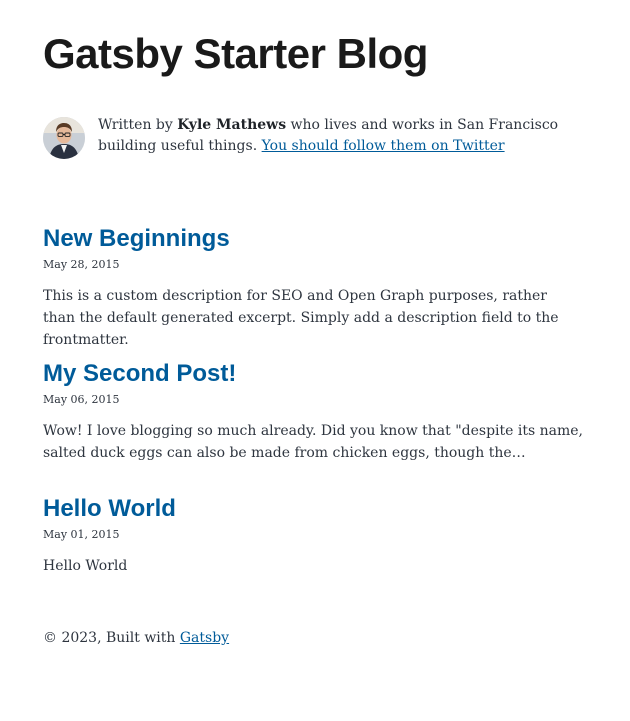 The width and height of the screenshot is (630, 721). Describe the element at coordinates (318, 509) in the screenshot. I see `post-title: Hello World` at that location.